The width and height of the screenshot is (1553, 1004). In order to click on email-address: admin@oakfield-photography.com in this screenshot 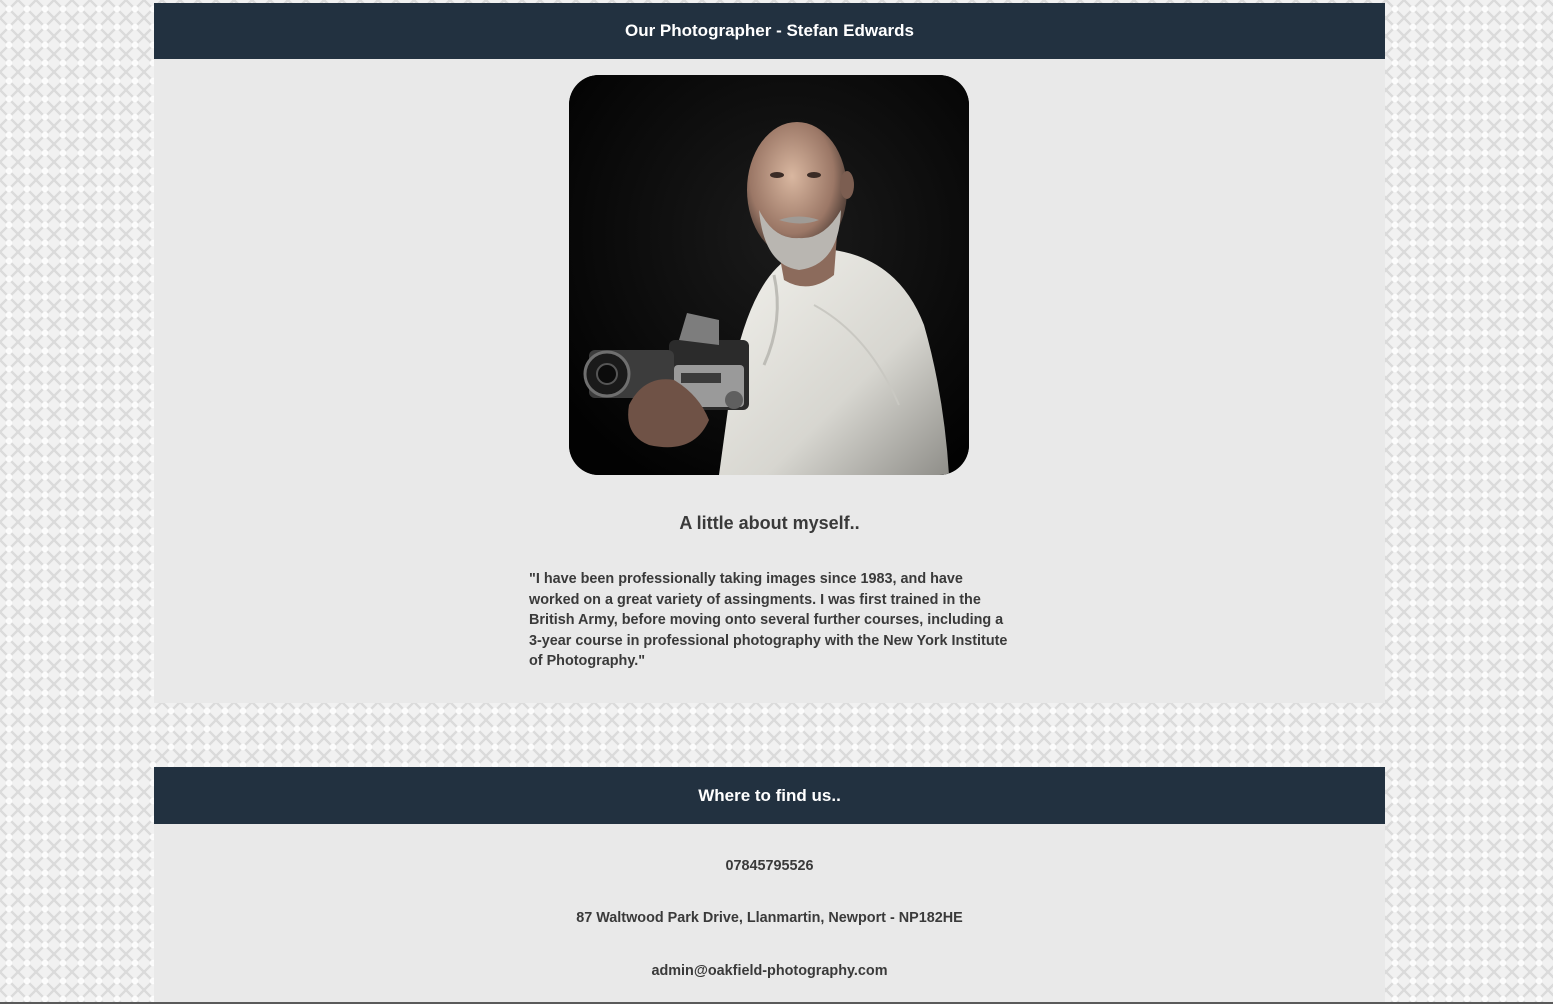, I will do `click(769, 971)`.